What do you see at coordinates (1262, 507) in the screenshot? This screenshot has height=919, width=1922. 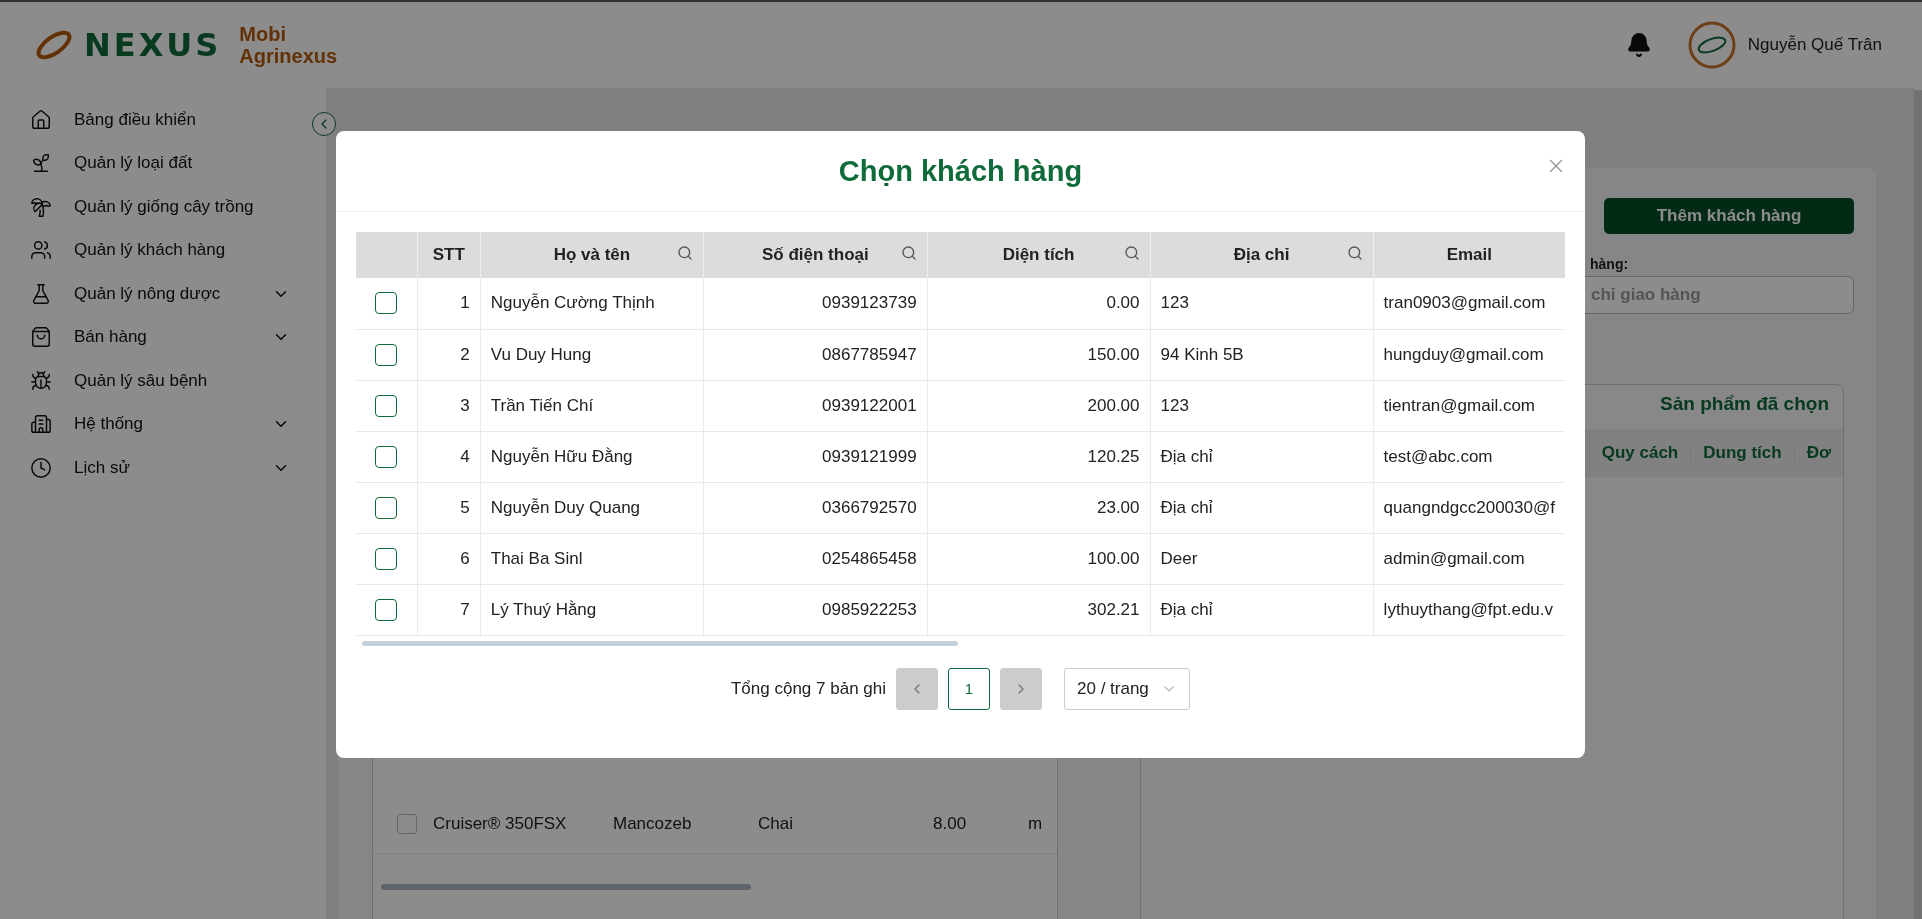 I see `table-cell: Địa chỉ` at bounding box center [1262, 507].